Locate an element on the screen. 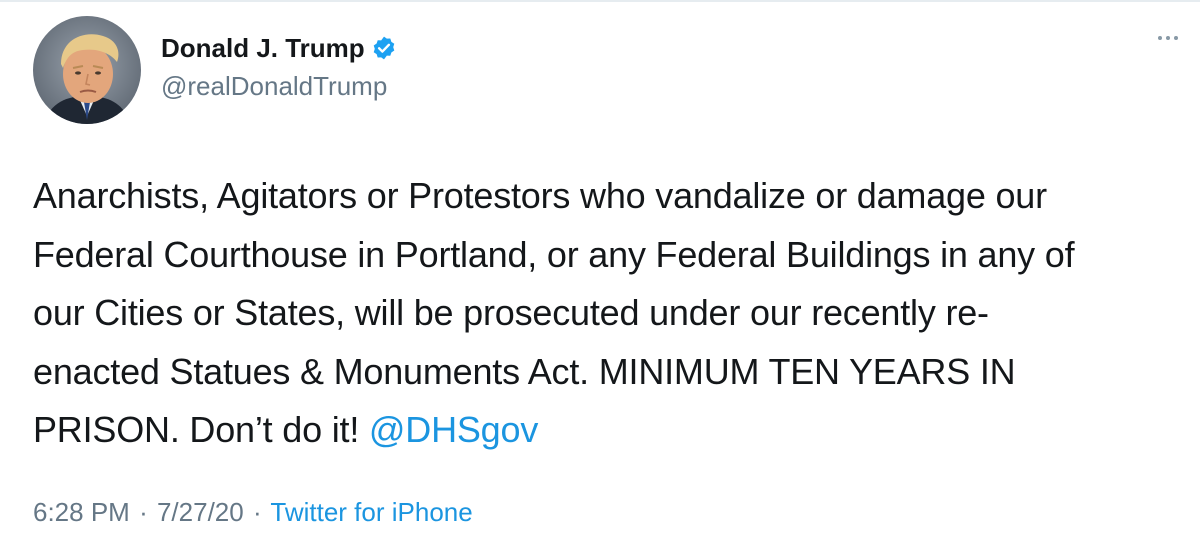 Image resolution: width=1200 pixels, height=550 pixels. mention-link: @DHSgov is located at coordinates (453, 429).